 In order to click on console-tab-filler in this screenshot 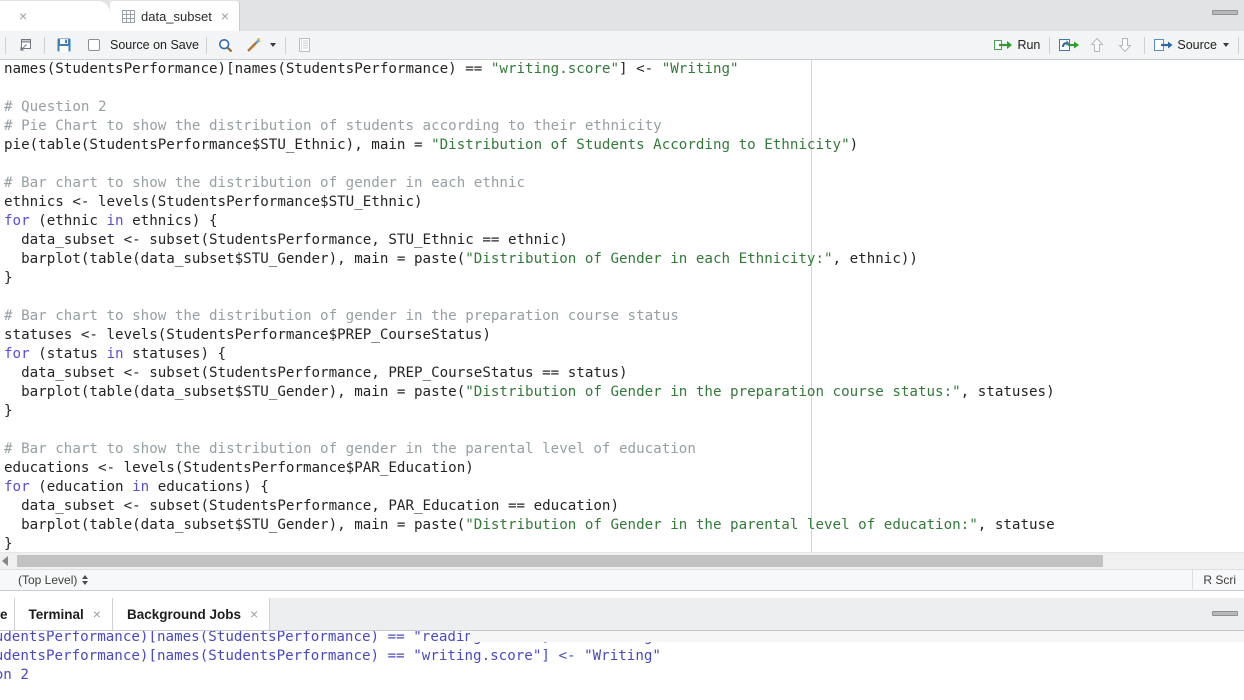, I will do `click(757, 614)`.